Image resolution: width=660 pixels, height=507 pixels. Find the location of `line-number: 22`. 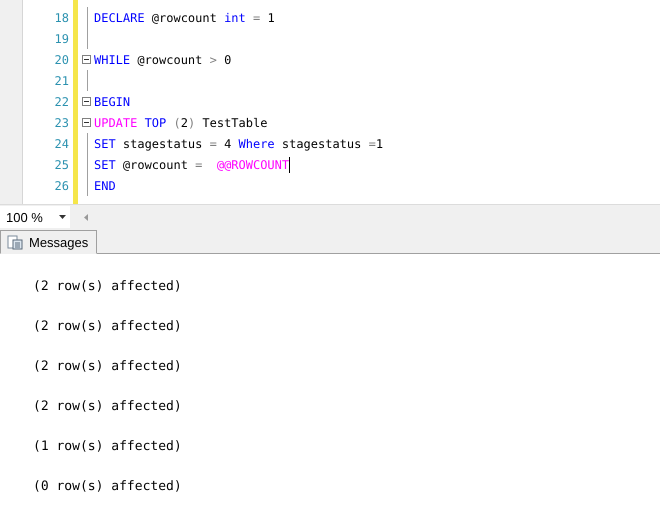

line-number: 22 is located at coordinates (61, 101).